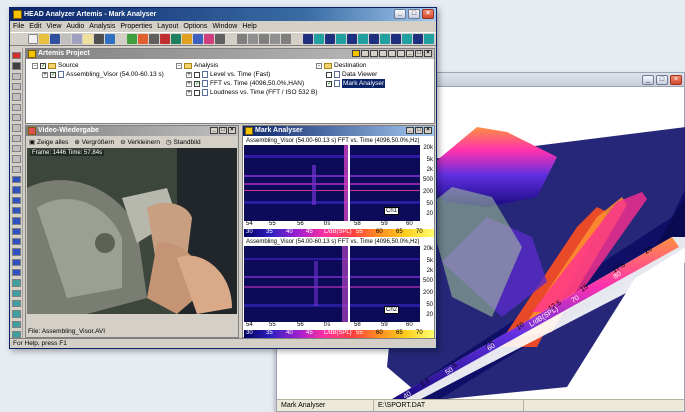  I want to click on tree-item-destination: ✓ Mark Analyser, so click(351, 83).